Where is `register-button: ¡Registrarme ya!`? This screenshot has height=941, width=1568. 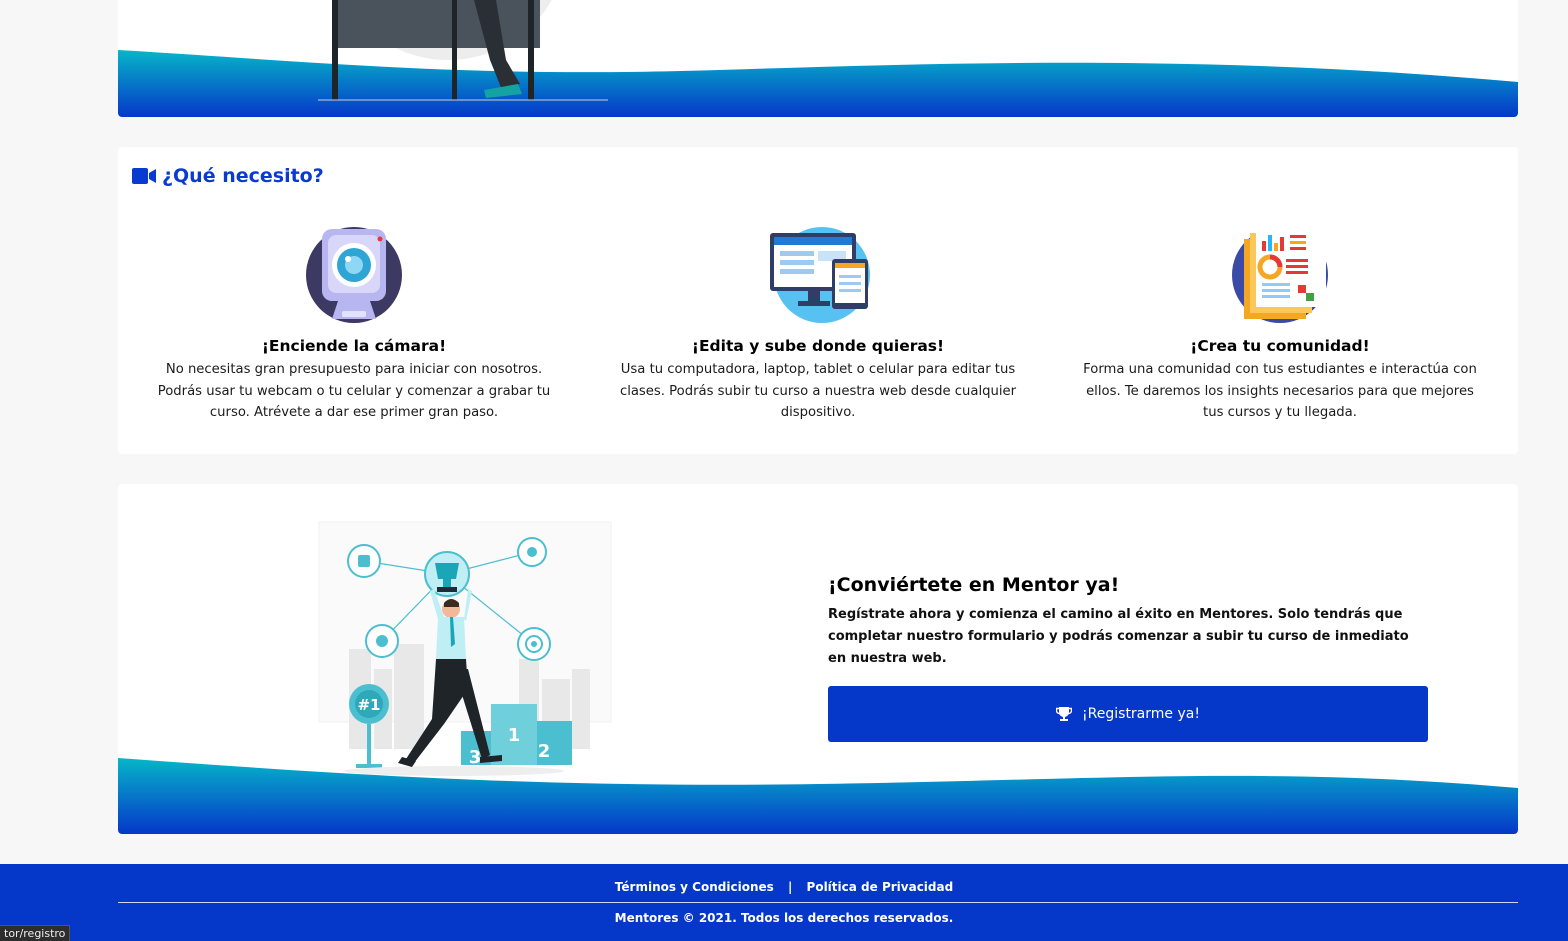 register-button: ¡Registrarme ya! is located at coordinates (1128, 714).